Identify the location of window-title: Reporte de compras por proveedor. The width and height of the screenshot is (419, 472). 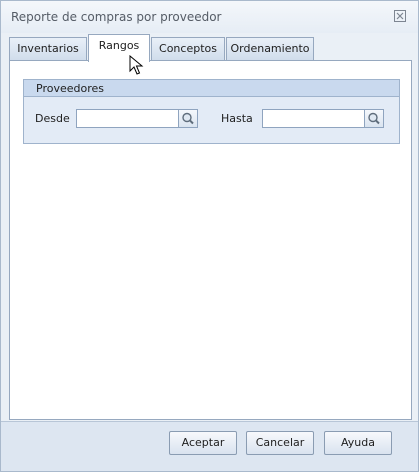
(116, 17).